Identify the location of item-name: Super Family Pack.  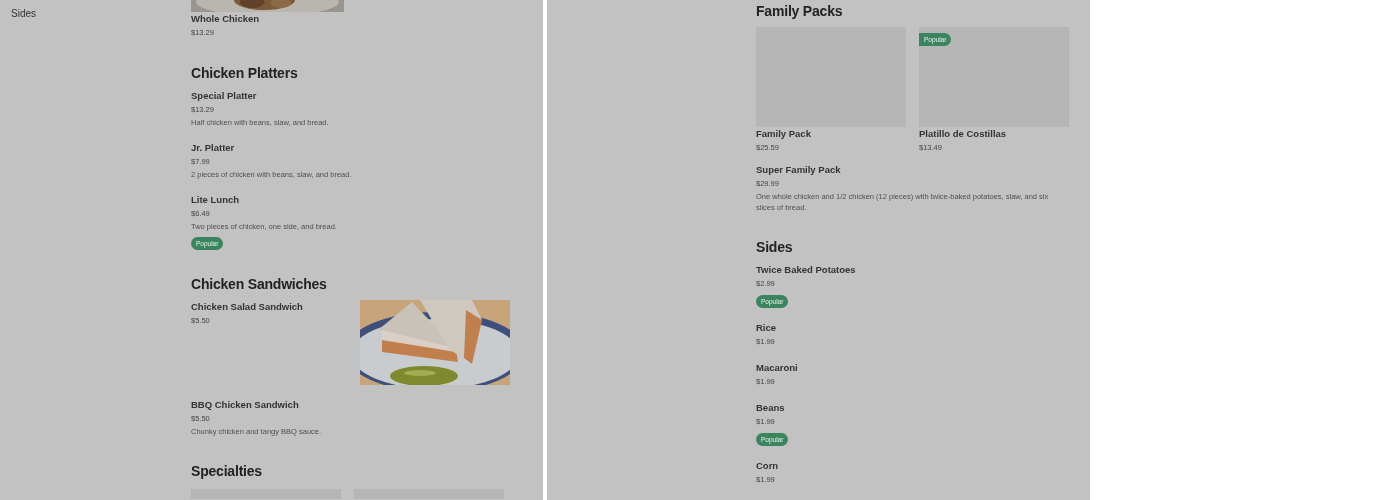
(912, 170).